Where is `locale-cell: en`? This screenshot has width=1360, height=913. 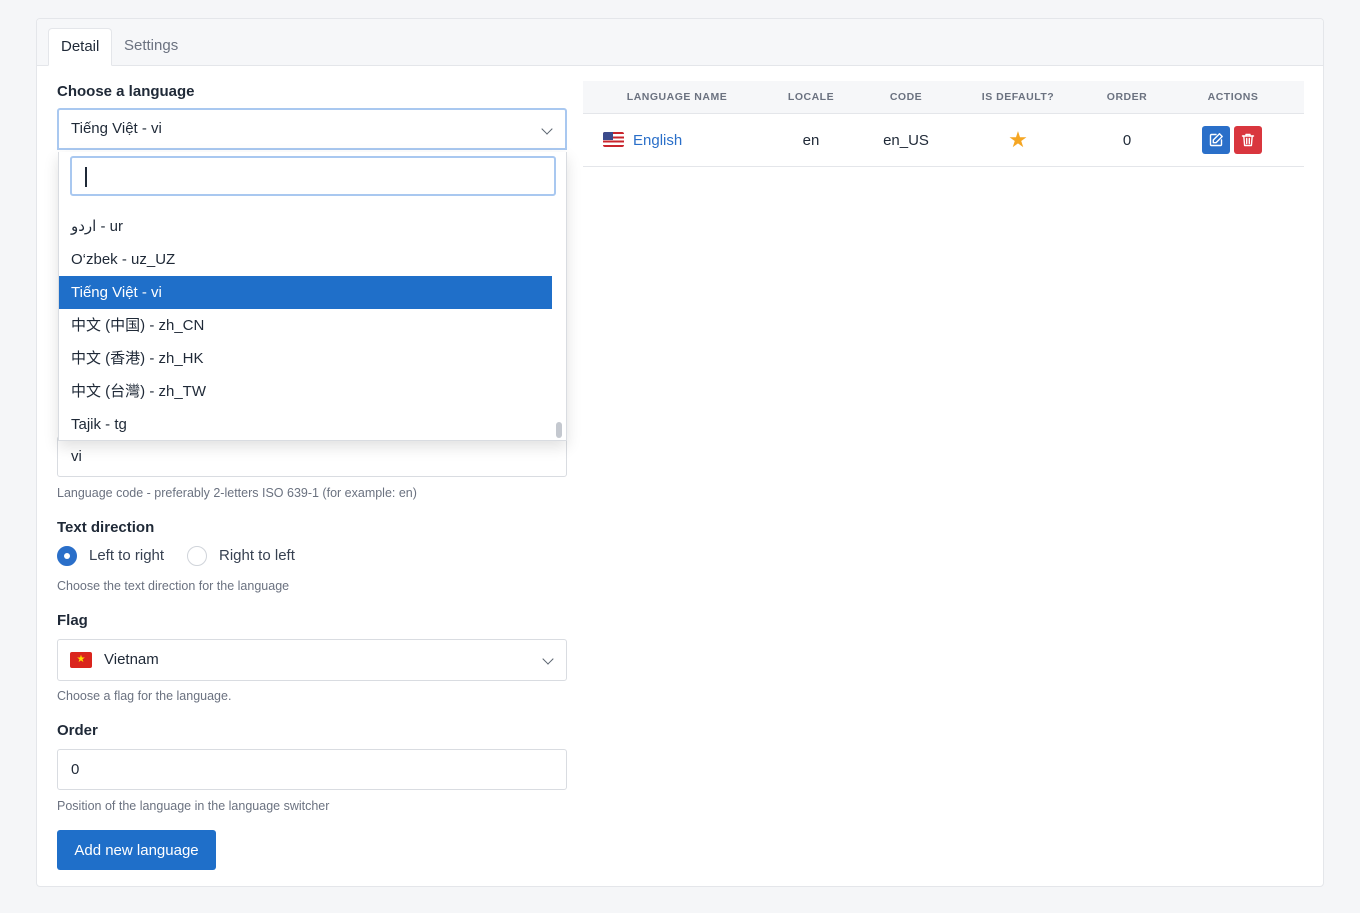 locale-cell: en is located at coordinates (811, 140).